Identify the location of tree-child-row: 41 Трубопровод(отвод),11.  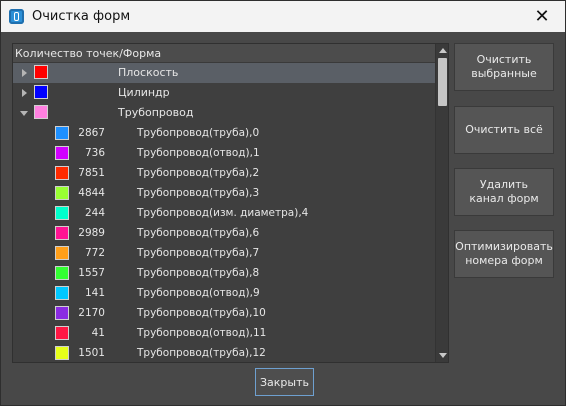
(224, 333).